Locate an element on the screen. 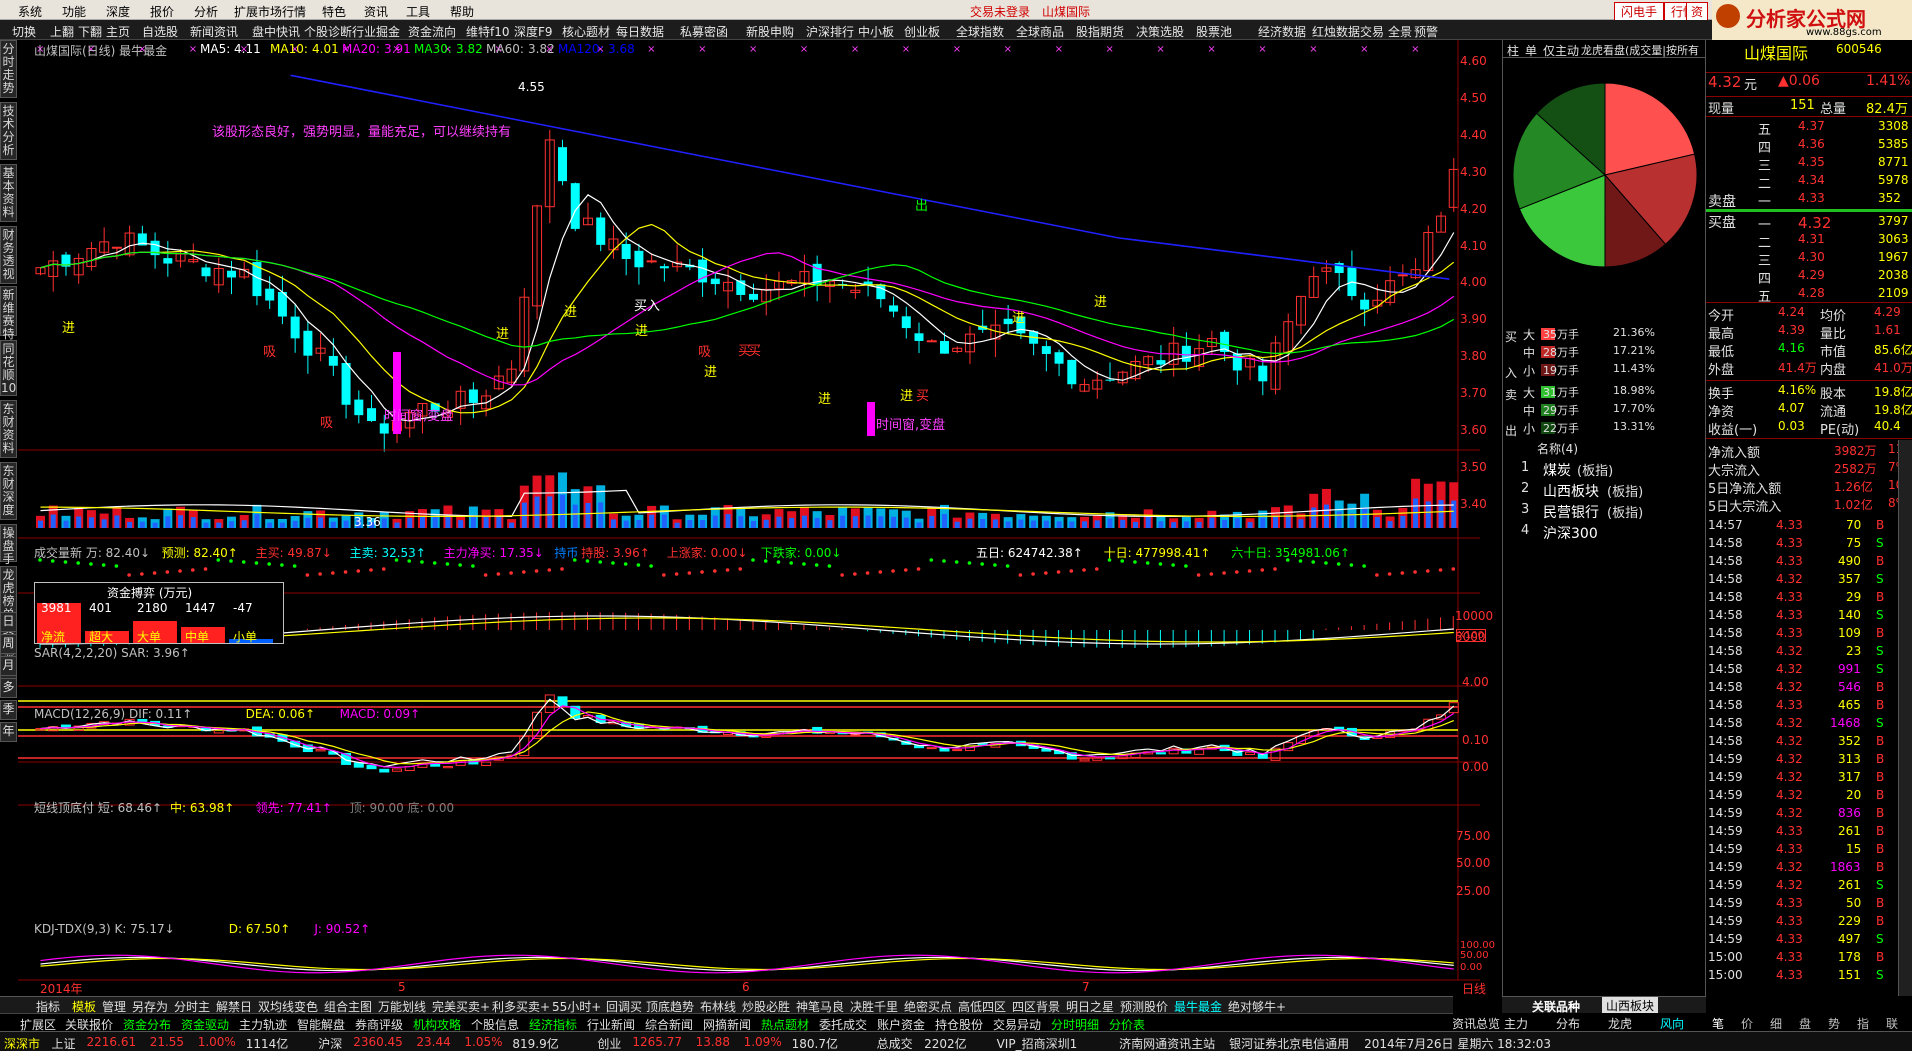 The image size is (1912, 1051). toolbar-item-25: 红烛数据 is located at coordinates (1336, 31).